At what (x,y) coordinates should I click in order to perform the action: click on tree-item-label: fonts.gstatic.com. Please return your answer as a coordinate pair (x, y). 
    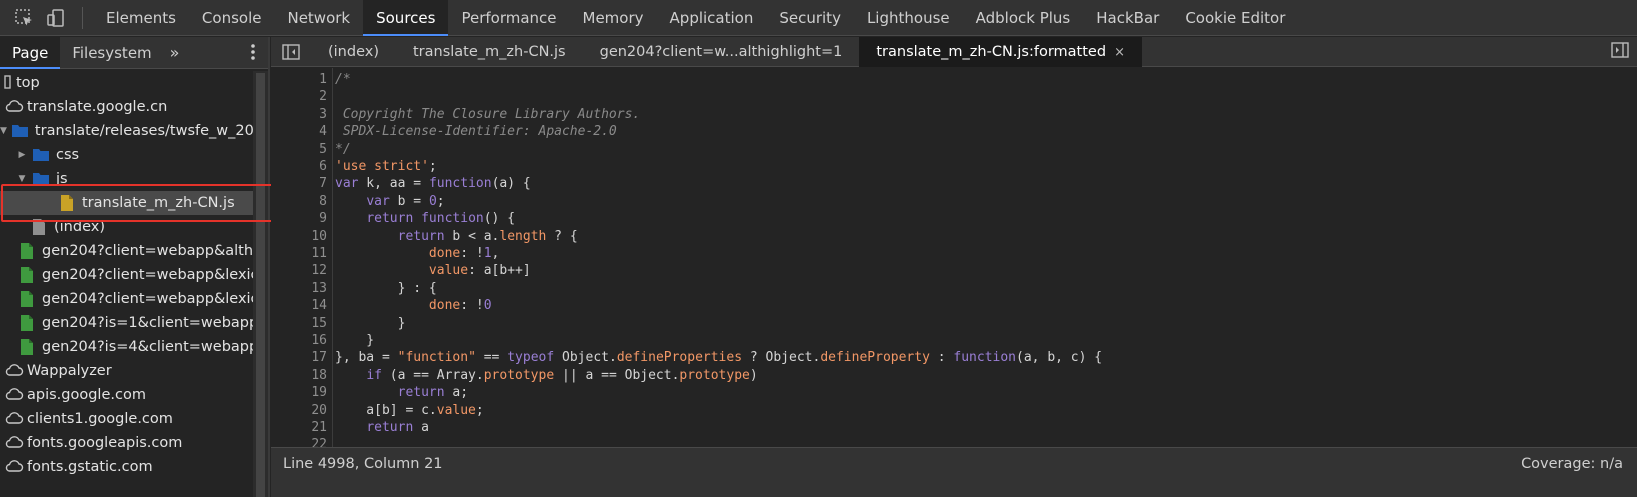
    Looking at the image, I should click on (90, 467).